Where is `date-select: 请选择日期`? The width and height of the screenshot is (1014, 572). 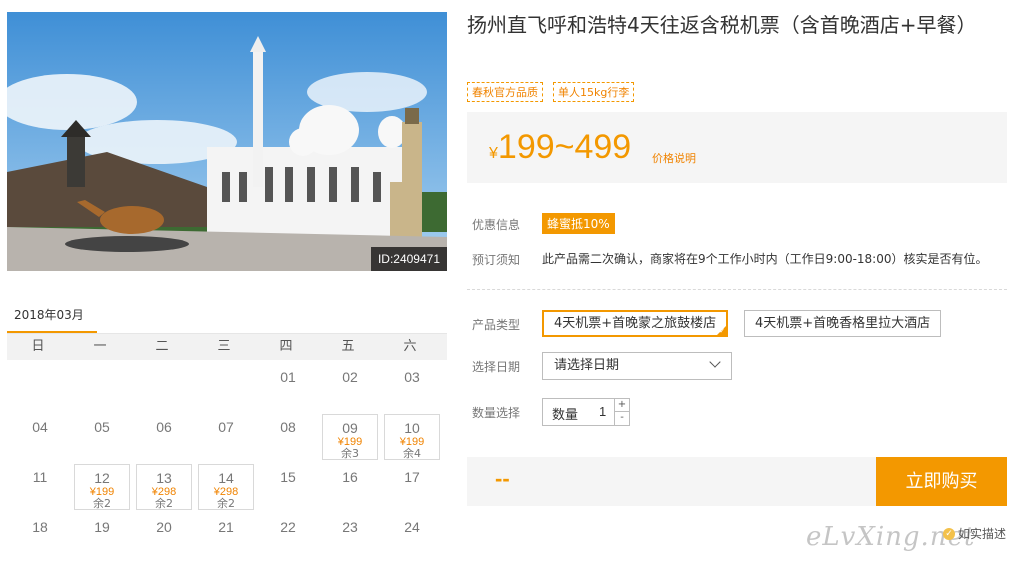
date-select: 请选择日期 is located at coordinates (637, 366).